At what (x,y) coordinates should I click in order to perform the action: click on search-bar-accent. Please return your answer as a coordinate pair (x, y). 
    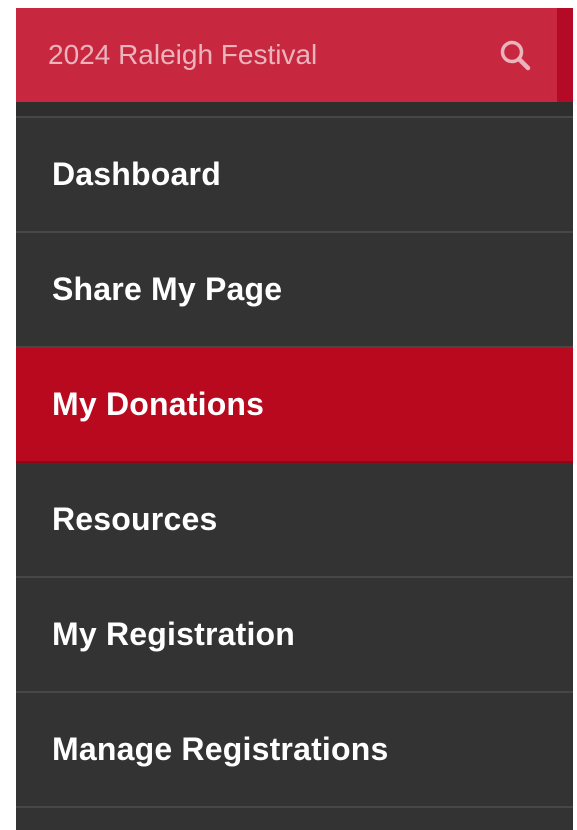
    Looking at the image, I should click on (565, 55).